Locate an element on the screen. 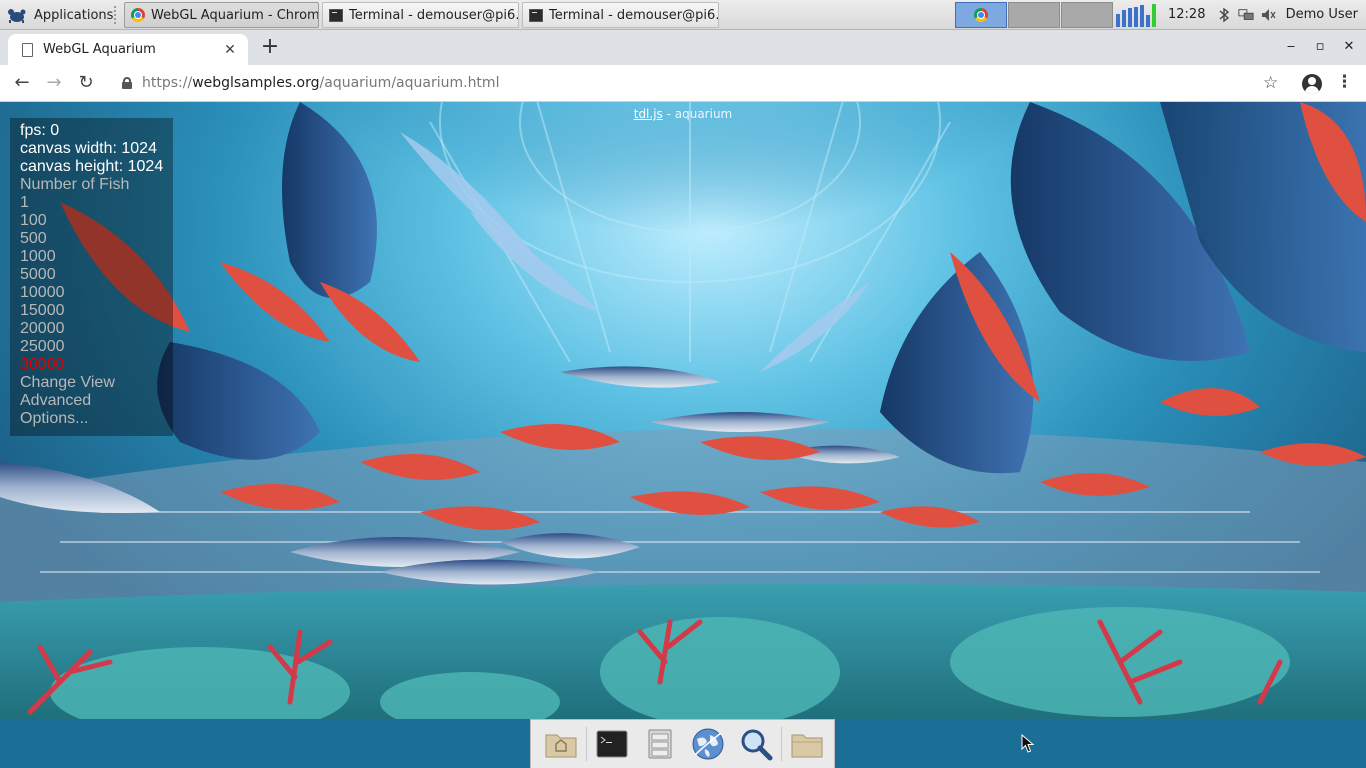  search-icon is located at coordinates (757, 745).